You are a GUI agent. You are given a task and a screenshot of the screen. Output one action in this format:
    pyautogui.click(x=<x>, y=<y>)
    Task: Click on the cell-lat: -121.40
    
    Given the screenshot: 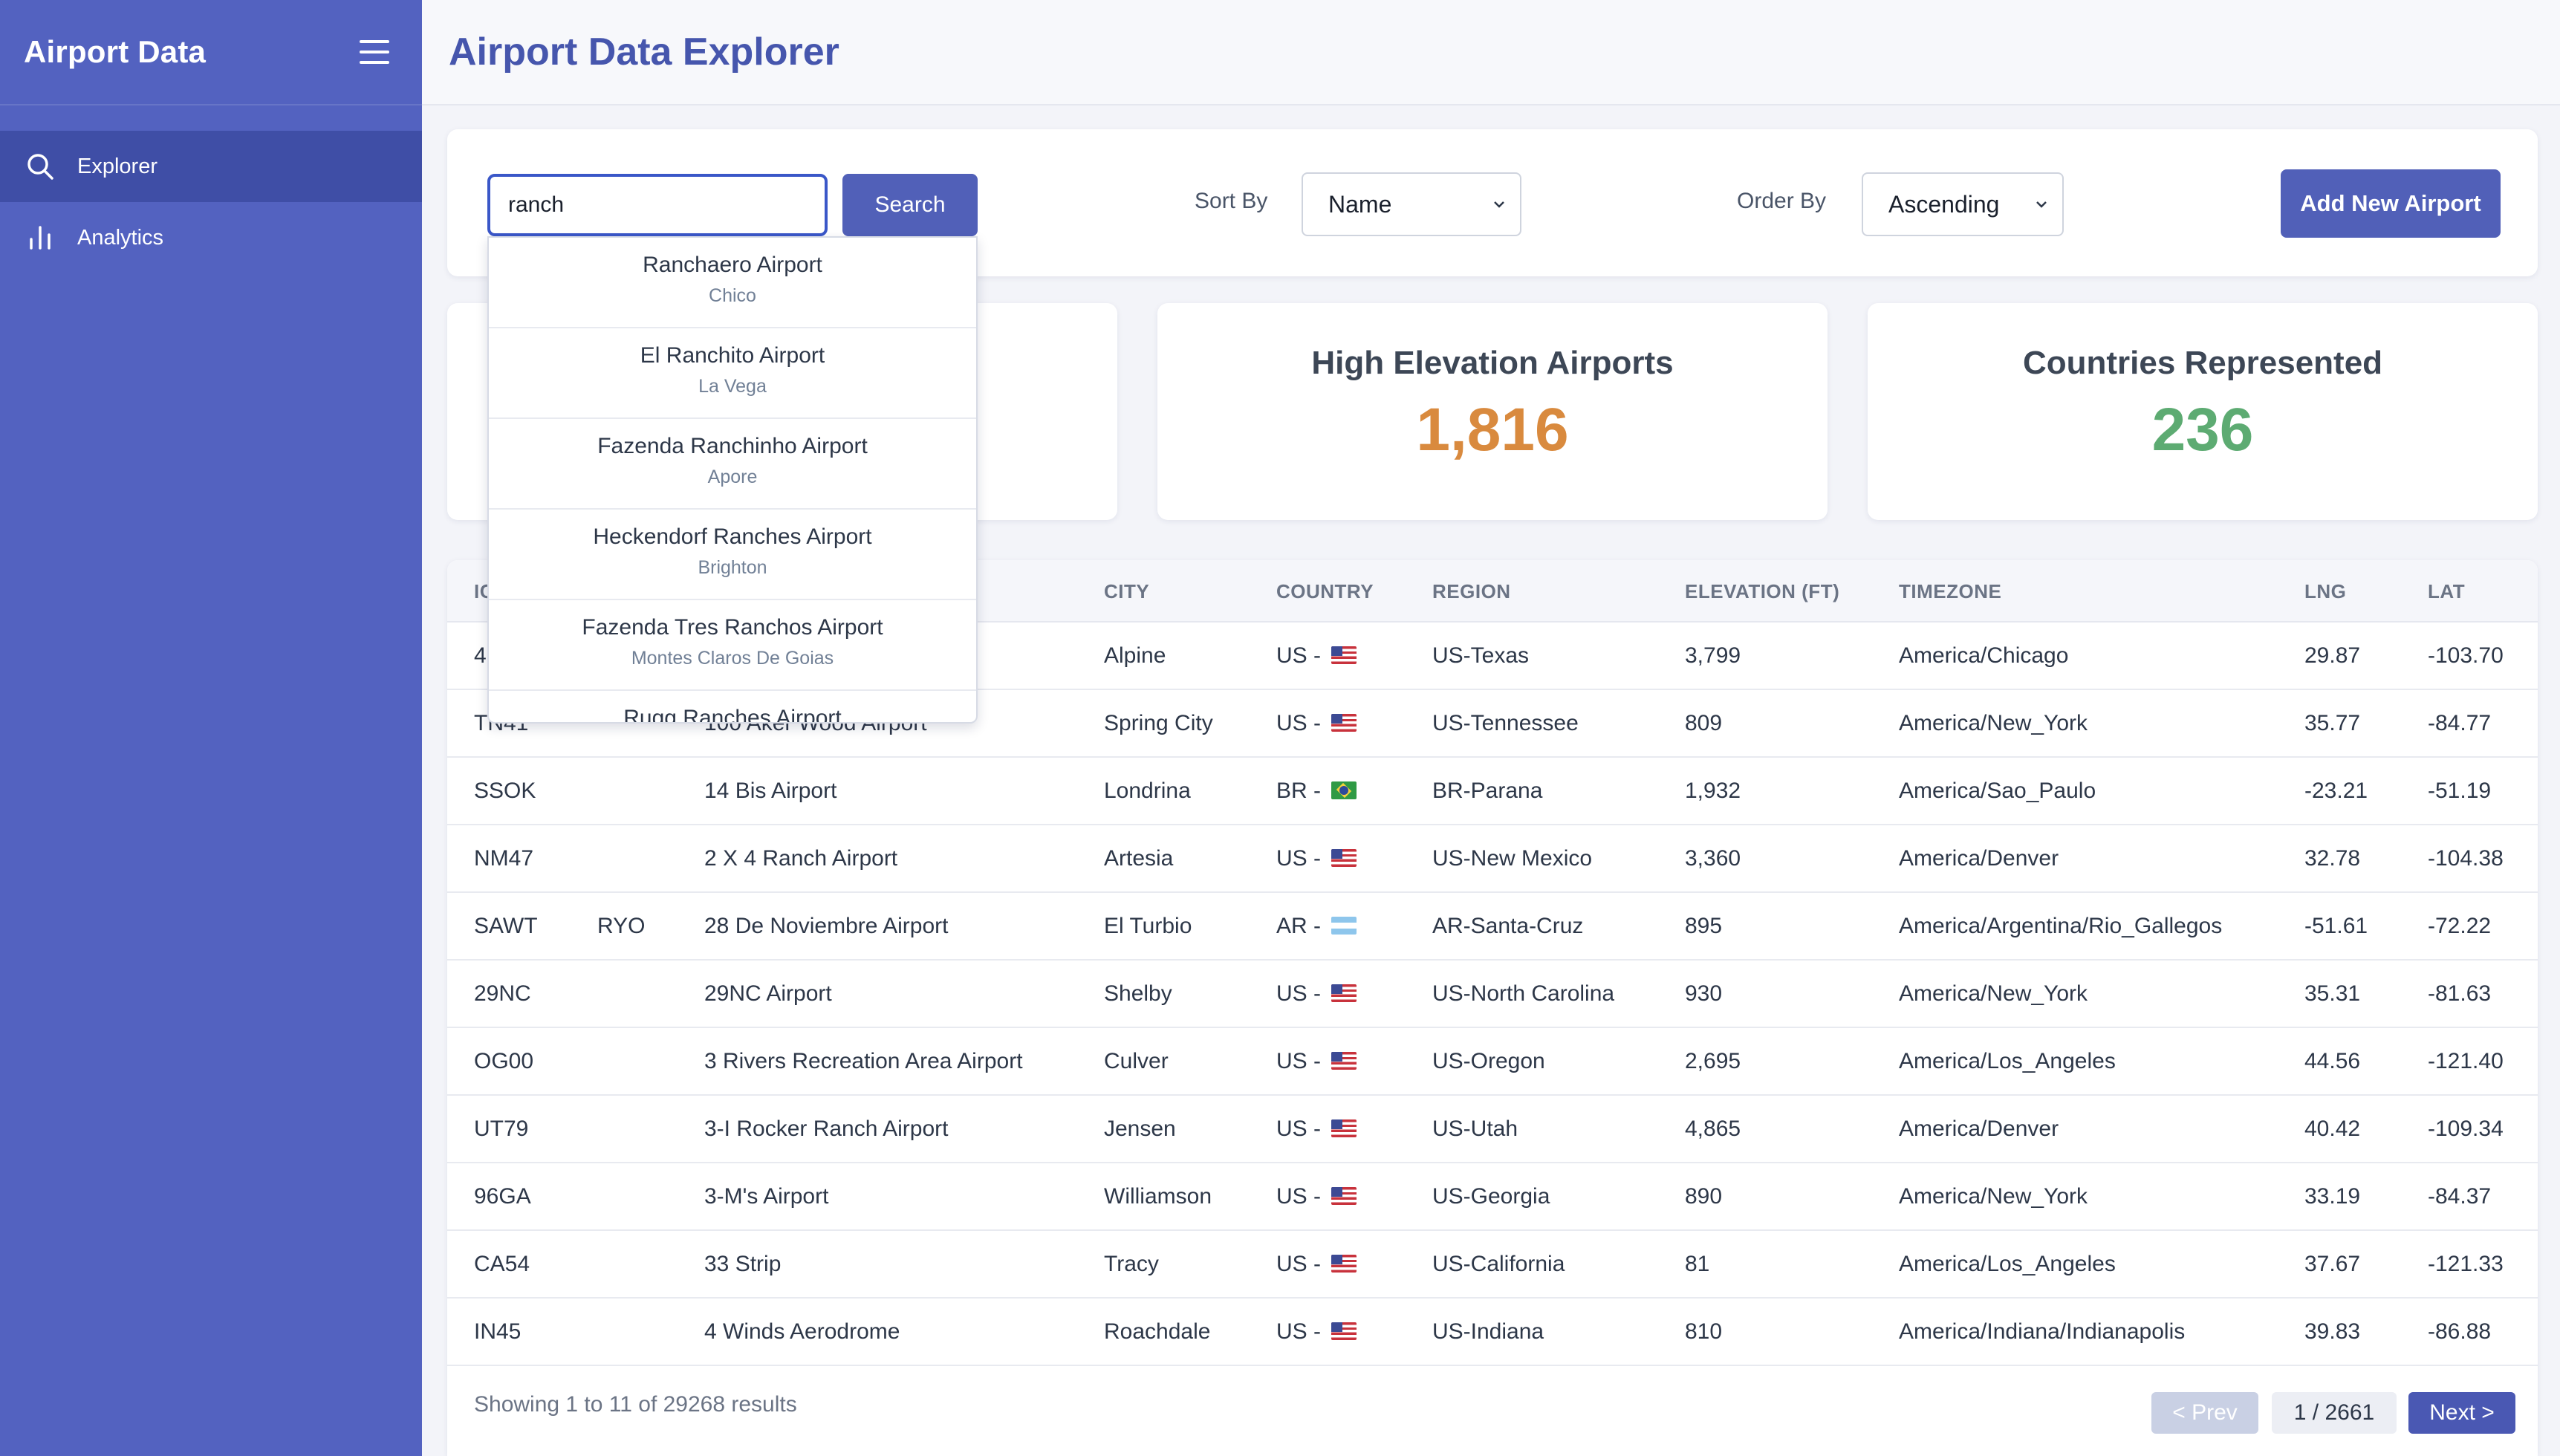 What is the action you would take?
    pyautogui.click(x=2466, y=1061)
    